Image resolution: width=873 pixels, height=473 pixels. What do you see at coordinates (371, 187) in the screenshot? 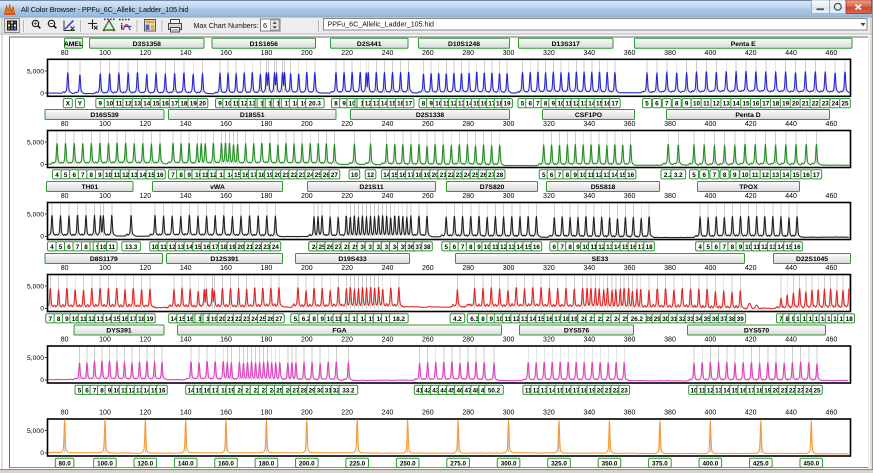
I see `svg-text: D21S11` at bounding box center [371, 187].